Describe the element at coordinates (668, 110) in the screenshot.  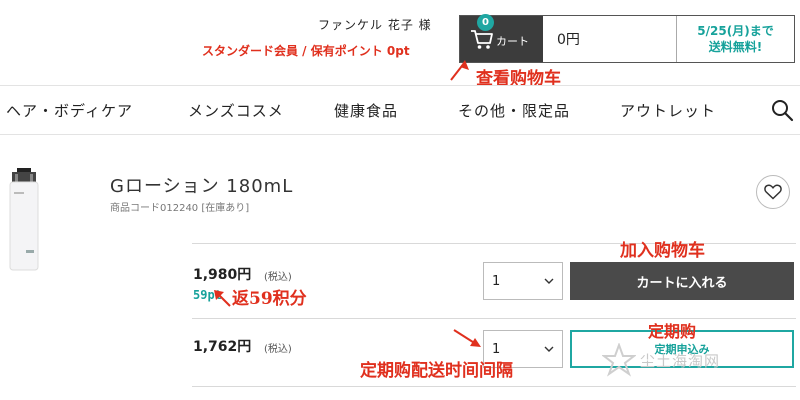
I see `nav-item-outlet: アウトレット` at that location.